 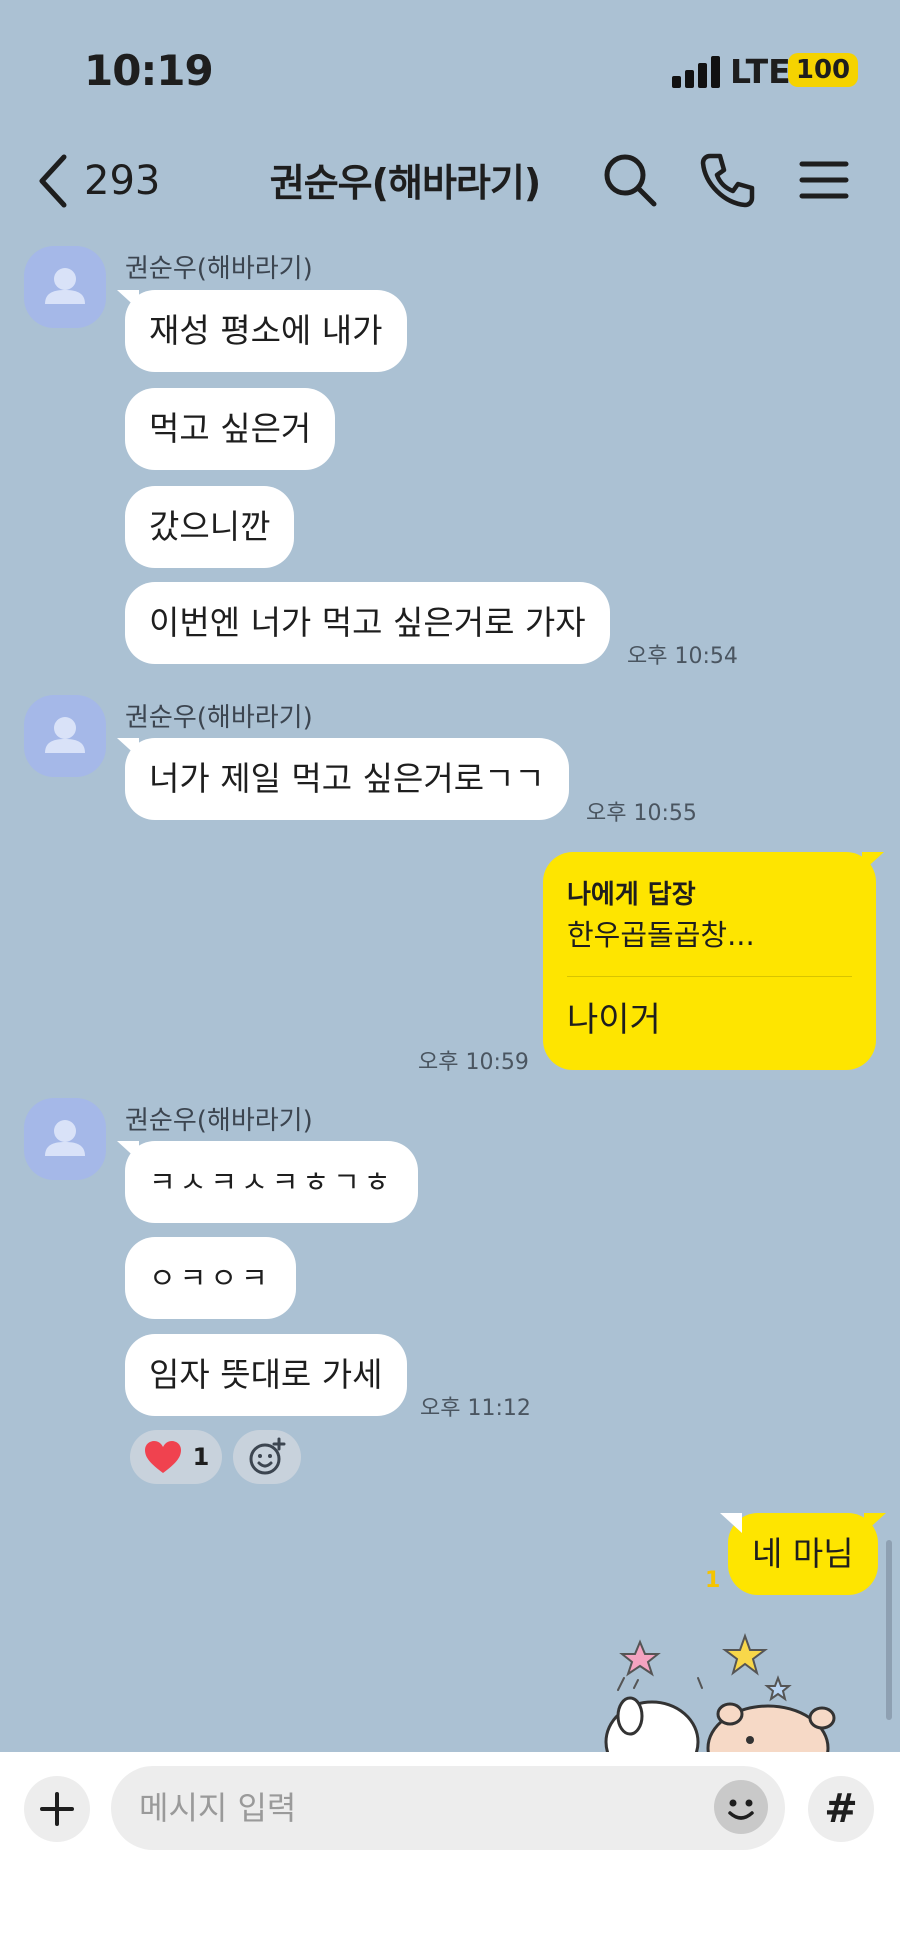 I want to click on chat-title: 권순우(해바라기), so click(x=405, y=183).